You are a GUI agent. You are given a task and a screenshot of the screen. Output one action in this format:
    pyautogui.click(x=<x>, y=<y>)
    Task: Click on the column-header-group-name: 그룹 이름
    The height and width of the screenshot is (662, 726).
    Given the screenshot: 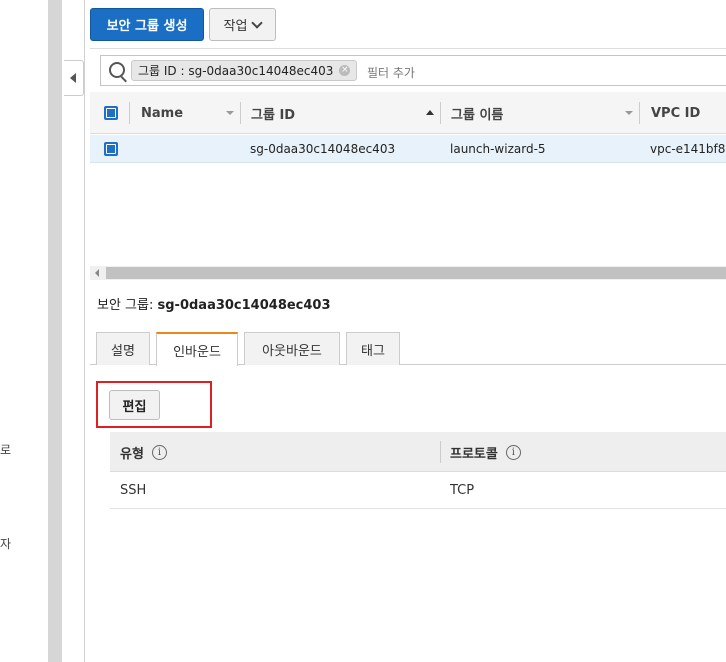 What is the action you would take?
    pyautogui.click(x=477, y=113)
    